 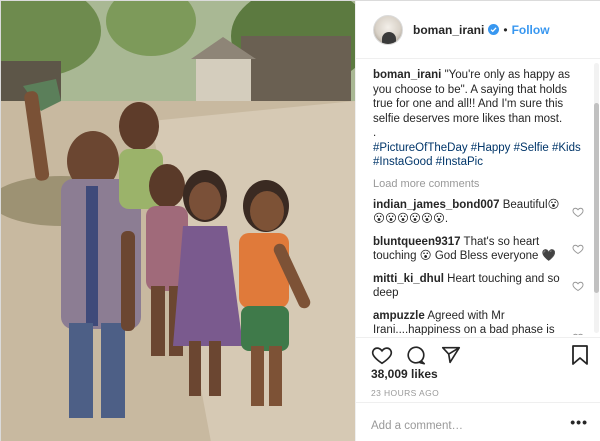 I want to click on comments-scrollbar, so click(x=596, y=198).